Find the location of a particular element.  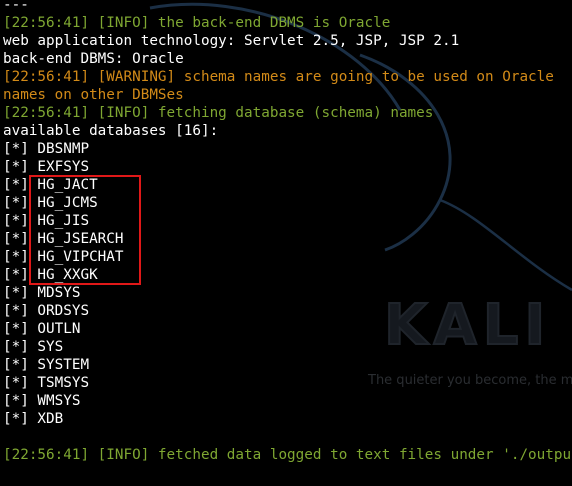

terminal-line: [*] WMSYS is located at coordinates (42, 401).